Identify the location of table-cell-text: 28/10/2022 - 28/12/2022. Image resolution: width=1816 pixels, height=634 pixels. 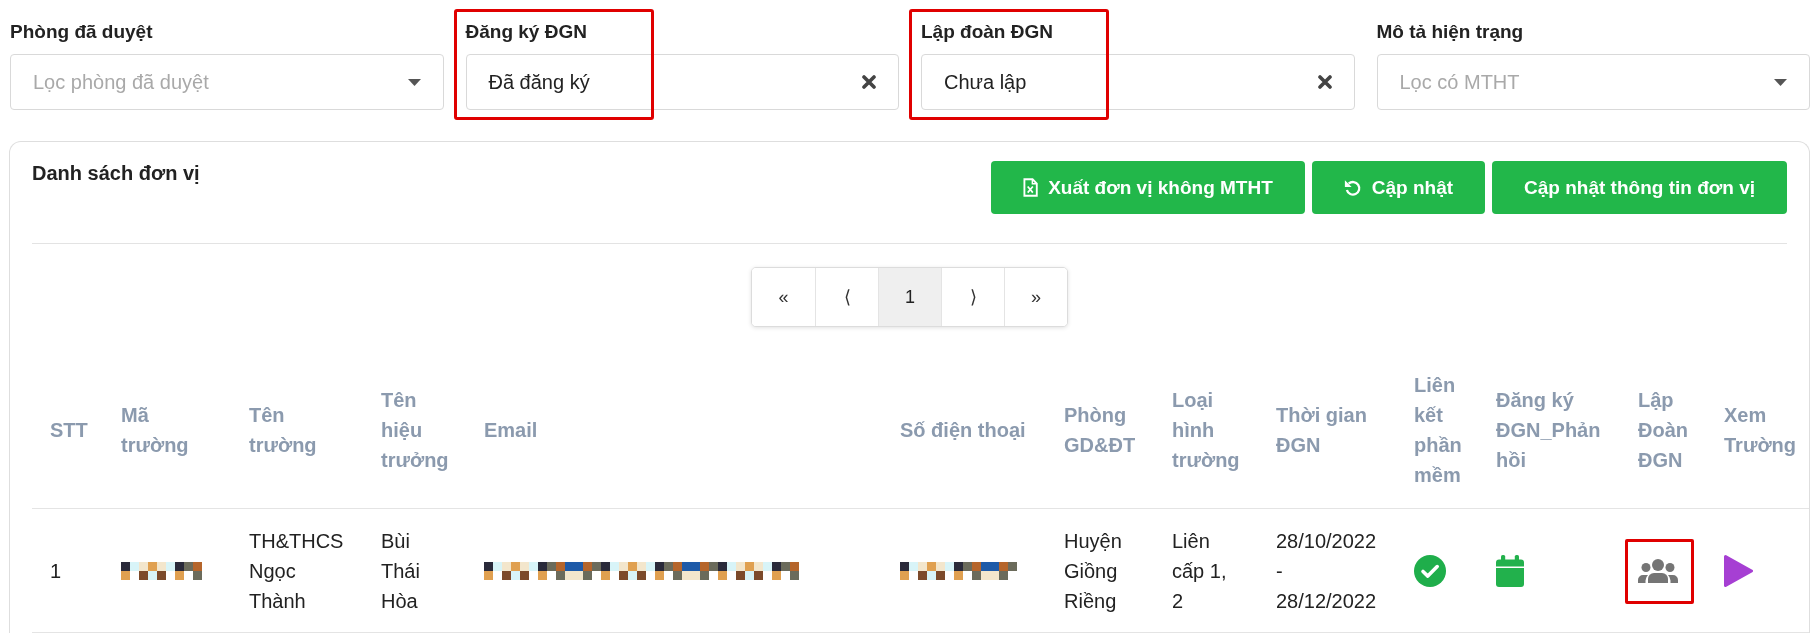
(1327, 571).